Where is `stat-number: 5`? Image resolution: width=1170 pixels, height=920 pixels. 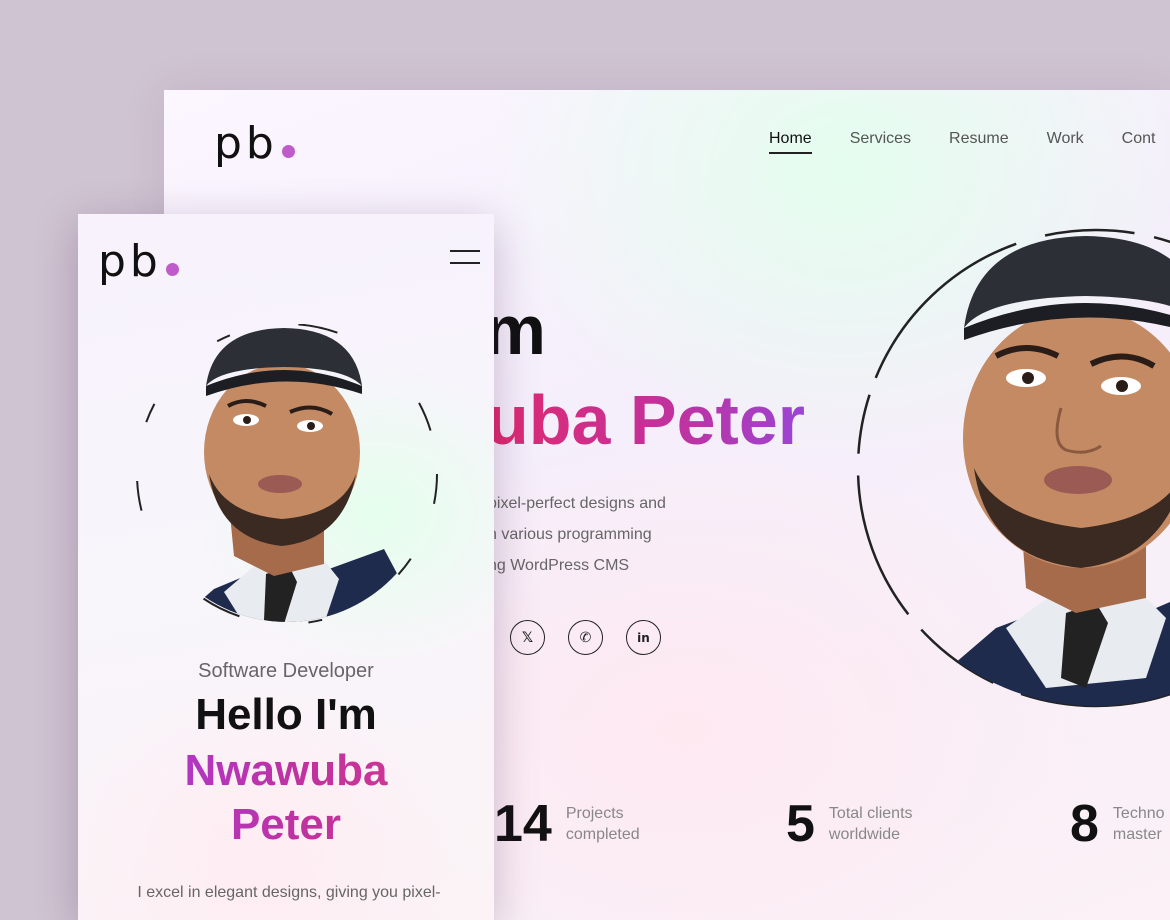 stat-number: 5 is located at coordinates (800, 824).